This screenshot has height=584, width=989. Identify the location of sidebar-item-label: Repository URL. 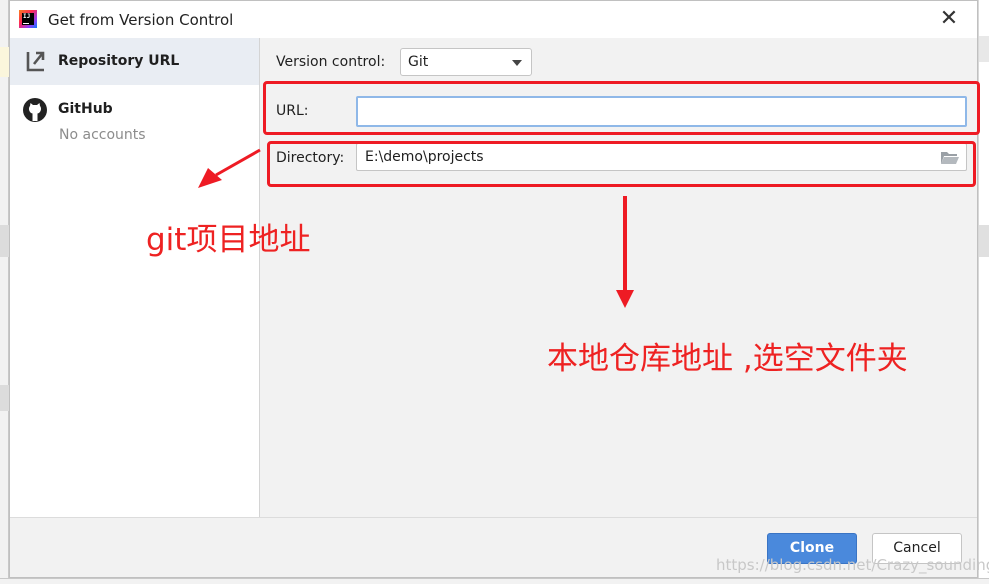
(119, 61).